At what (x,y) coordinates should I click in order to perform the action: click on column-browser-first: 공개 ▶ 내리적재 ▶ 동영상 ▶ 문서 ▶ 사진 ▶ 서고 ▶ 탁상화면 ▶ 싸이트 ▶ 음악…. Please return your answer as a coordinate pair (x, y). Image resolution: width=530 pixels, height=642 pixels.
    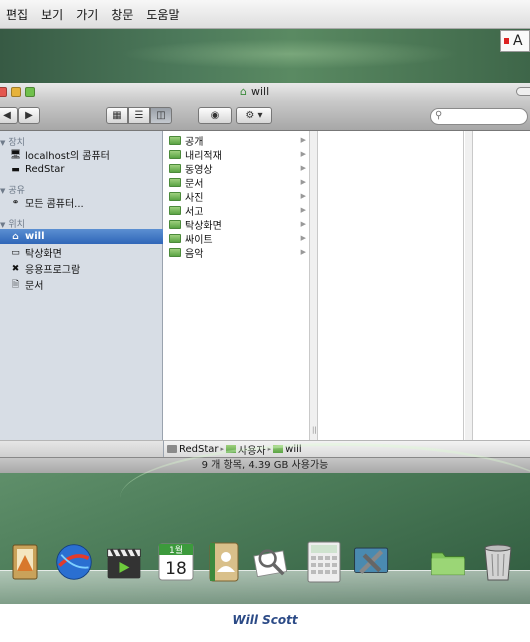
    Looking at the image, I should click on (237, 285).